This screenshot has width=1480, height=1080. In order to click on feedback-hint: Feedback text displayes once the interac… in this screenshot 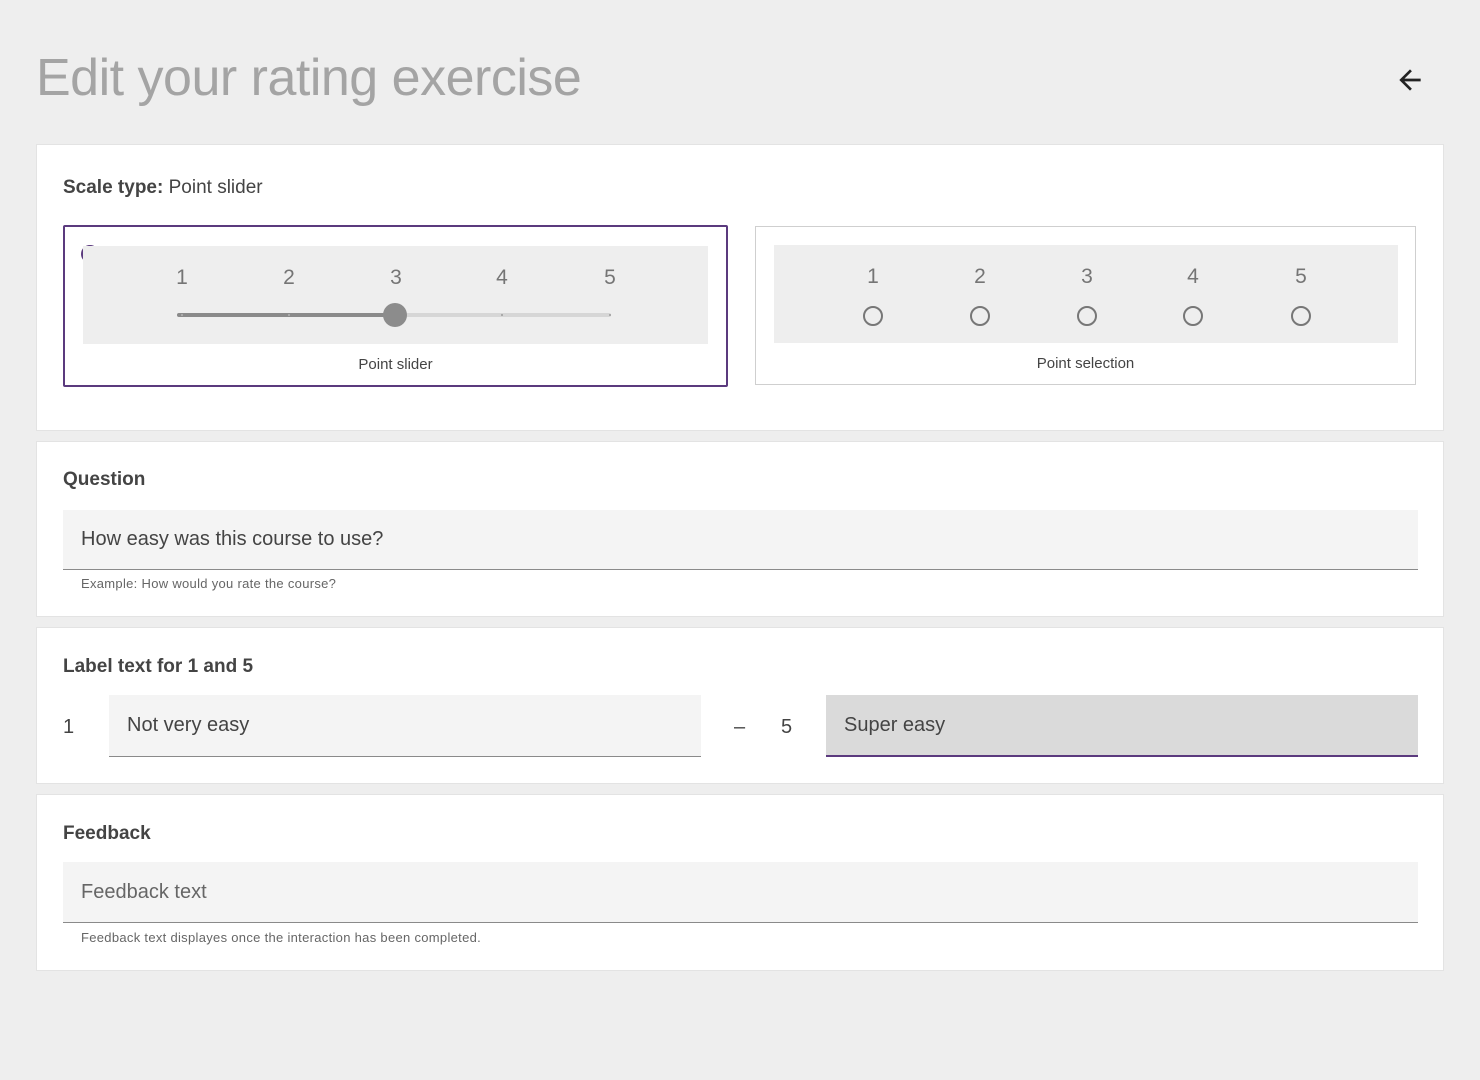, I will do `click(281, 937)`.